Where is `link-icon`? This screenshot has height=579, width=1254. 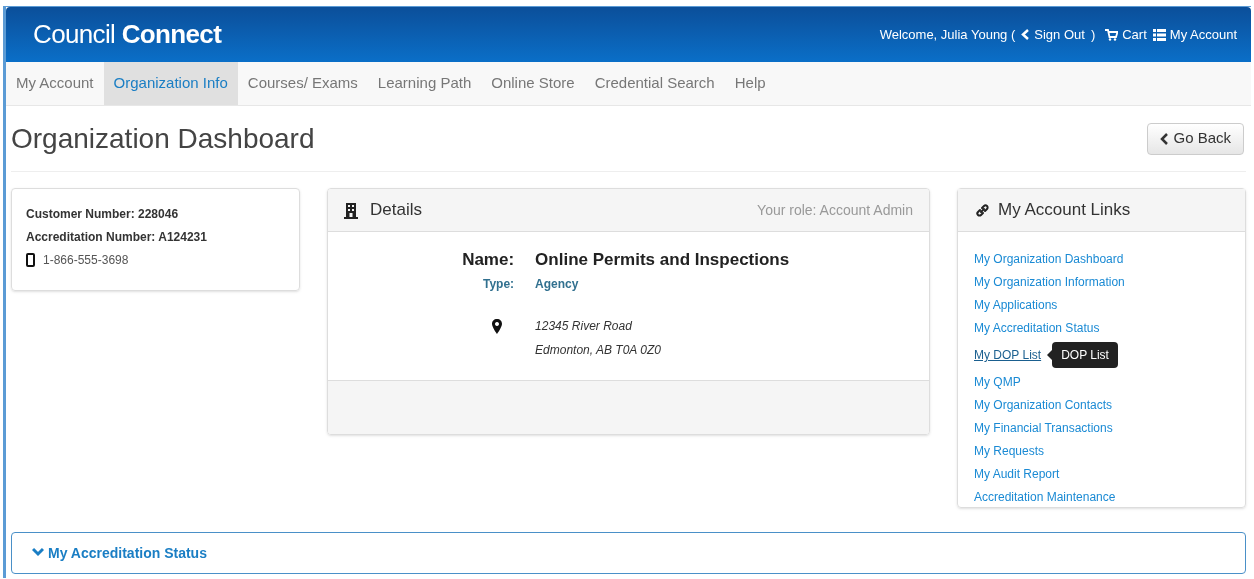 link-icon is located at coordinates (982, 210).